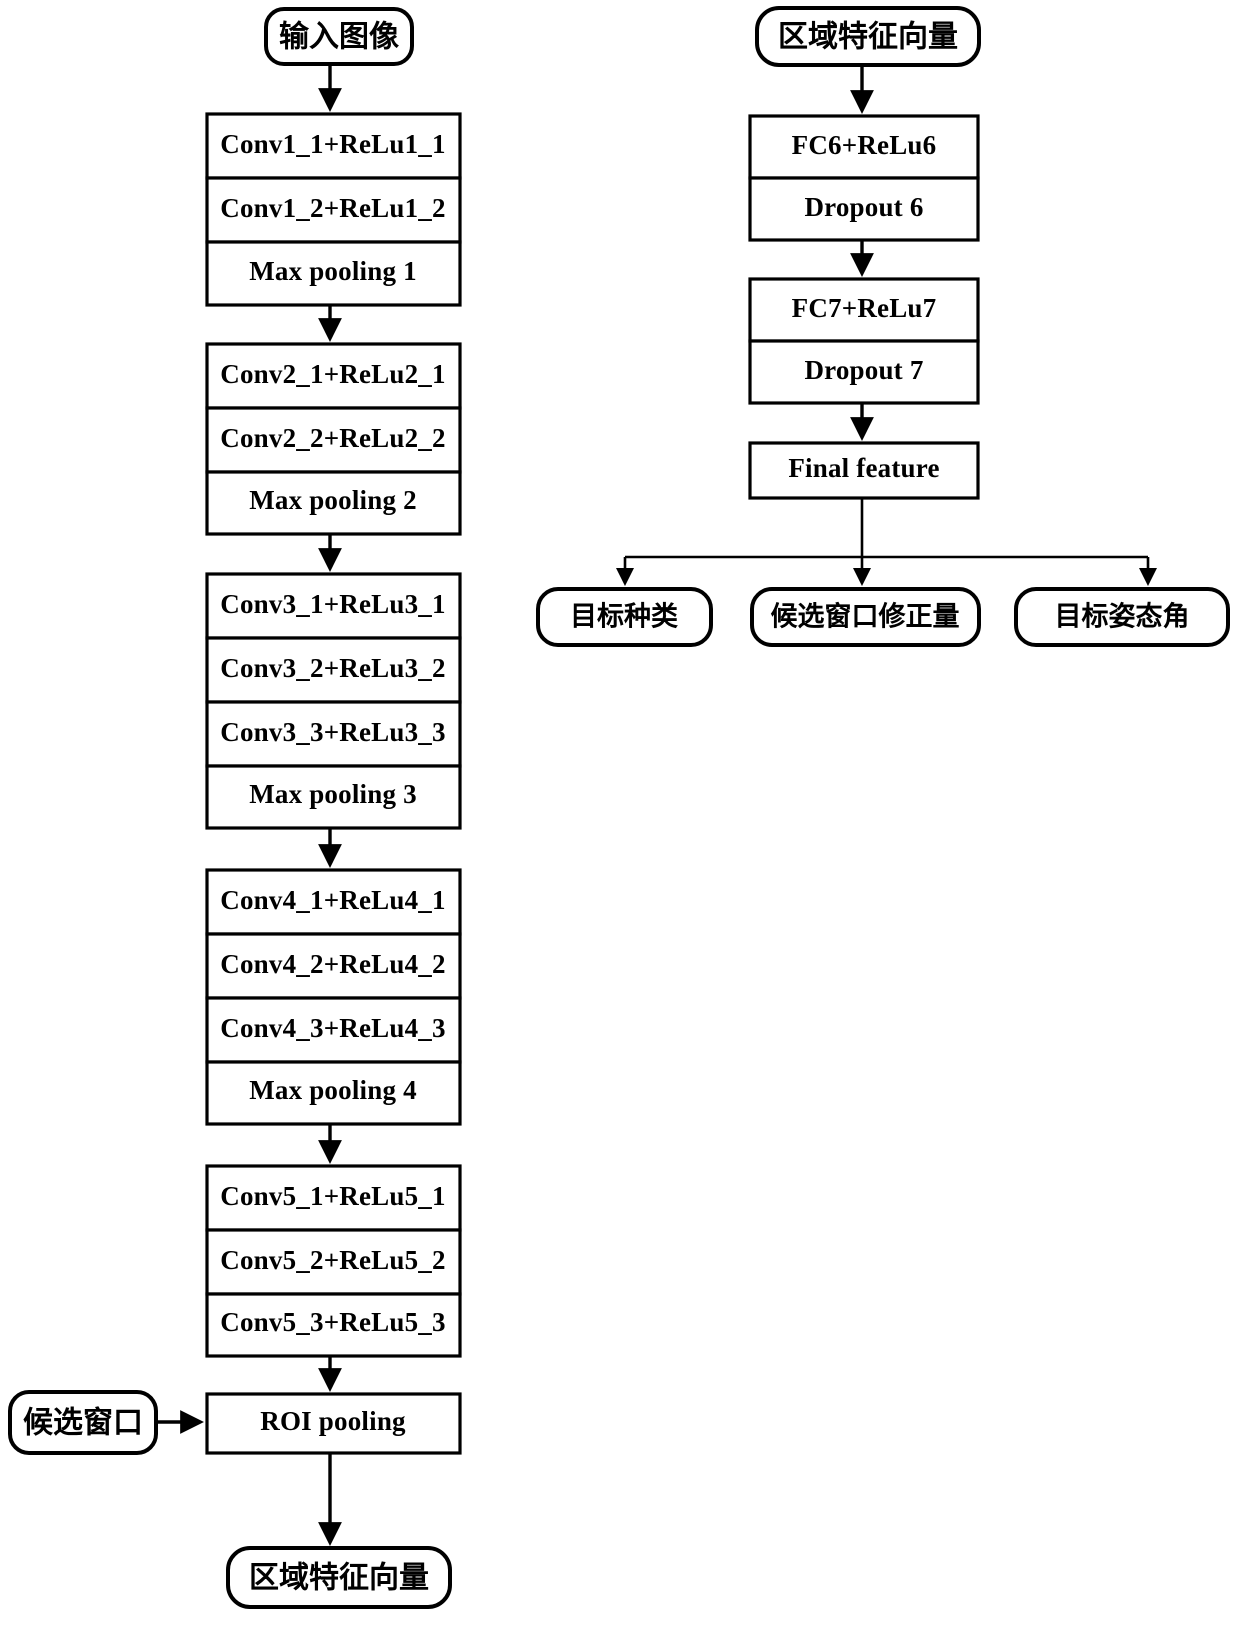  What do you see at coordinates (864, 341) in the screenshot?
I see `fc7-block: FC7+ReLu7 Dropout 7` at bounding box center [864, 341].